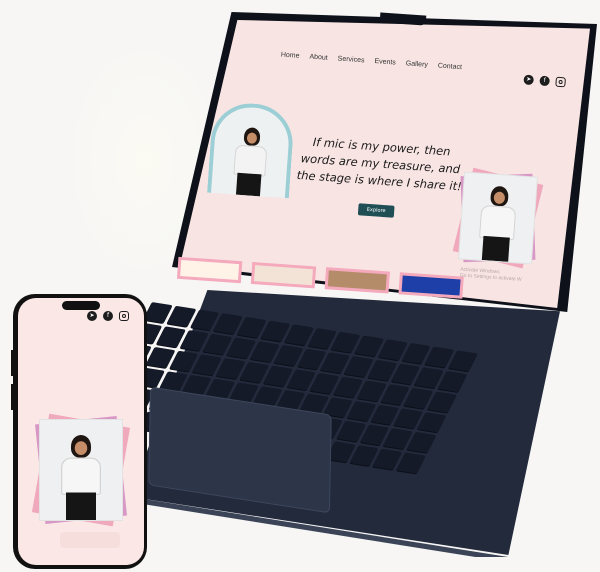 Image resolution: width=600 pixels, height=572 pixels. I want to click on phone-social-links: ➤ f, so click(108, 316).